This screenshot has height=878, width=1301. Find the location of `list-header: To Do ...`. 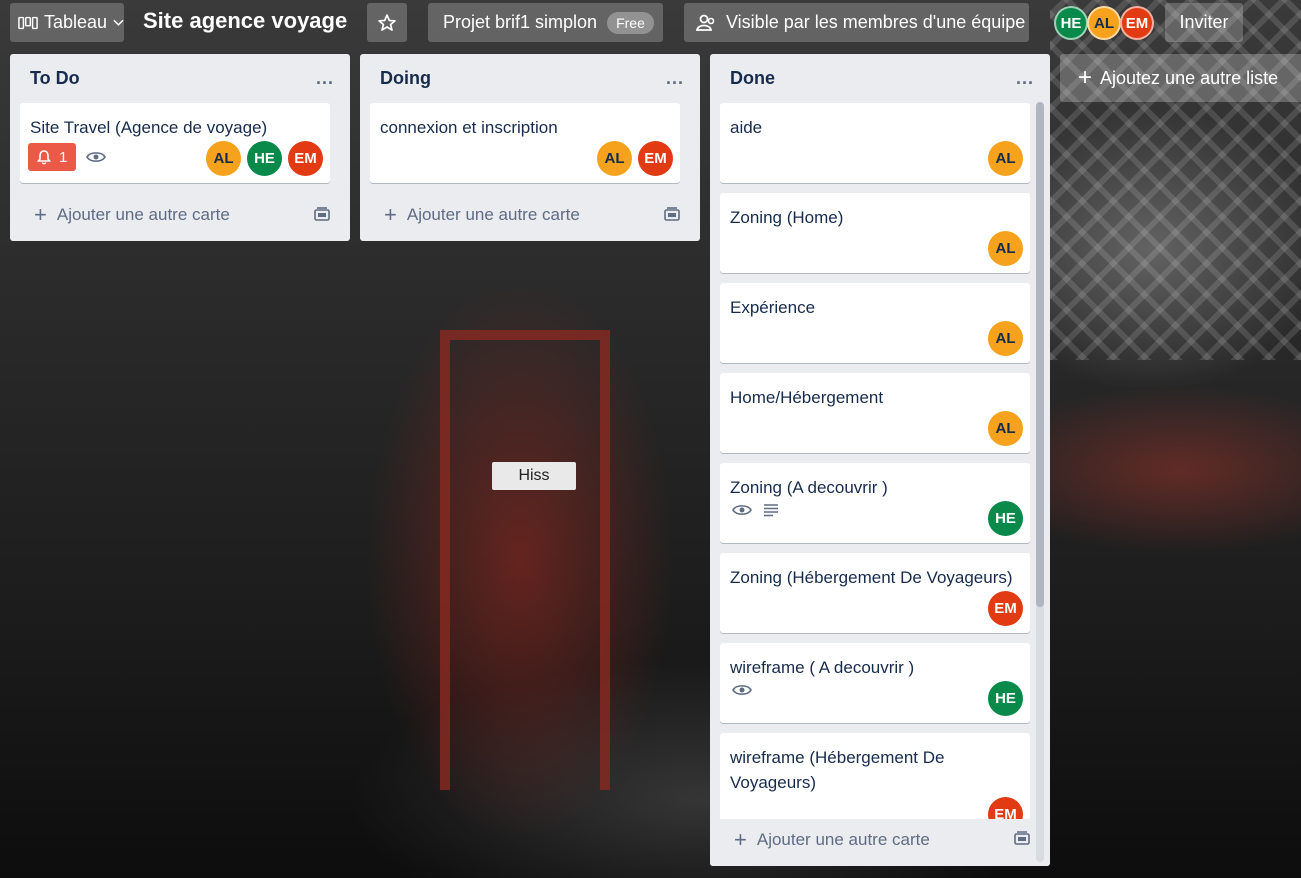

list-header: To Do ... is located at coordinates (180, 78).